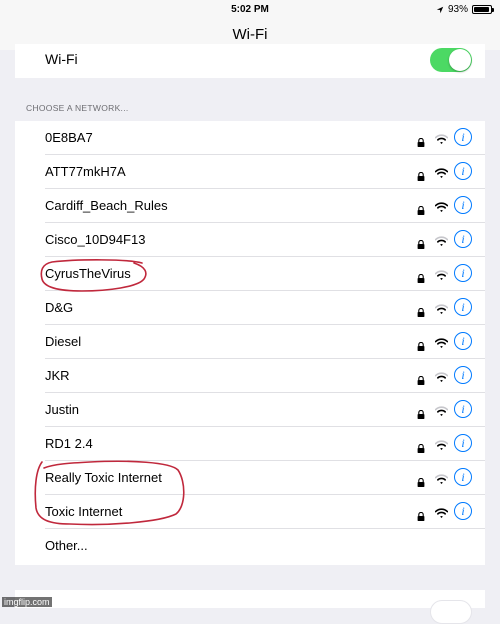  I want to click on network-name: D&G, so click(59, 307).